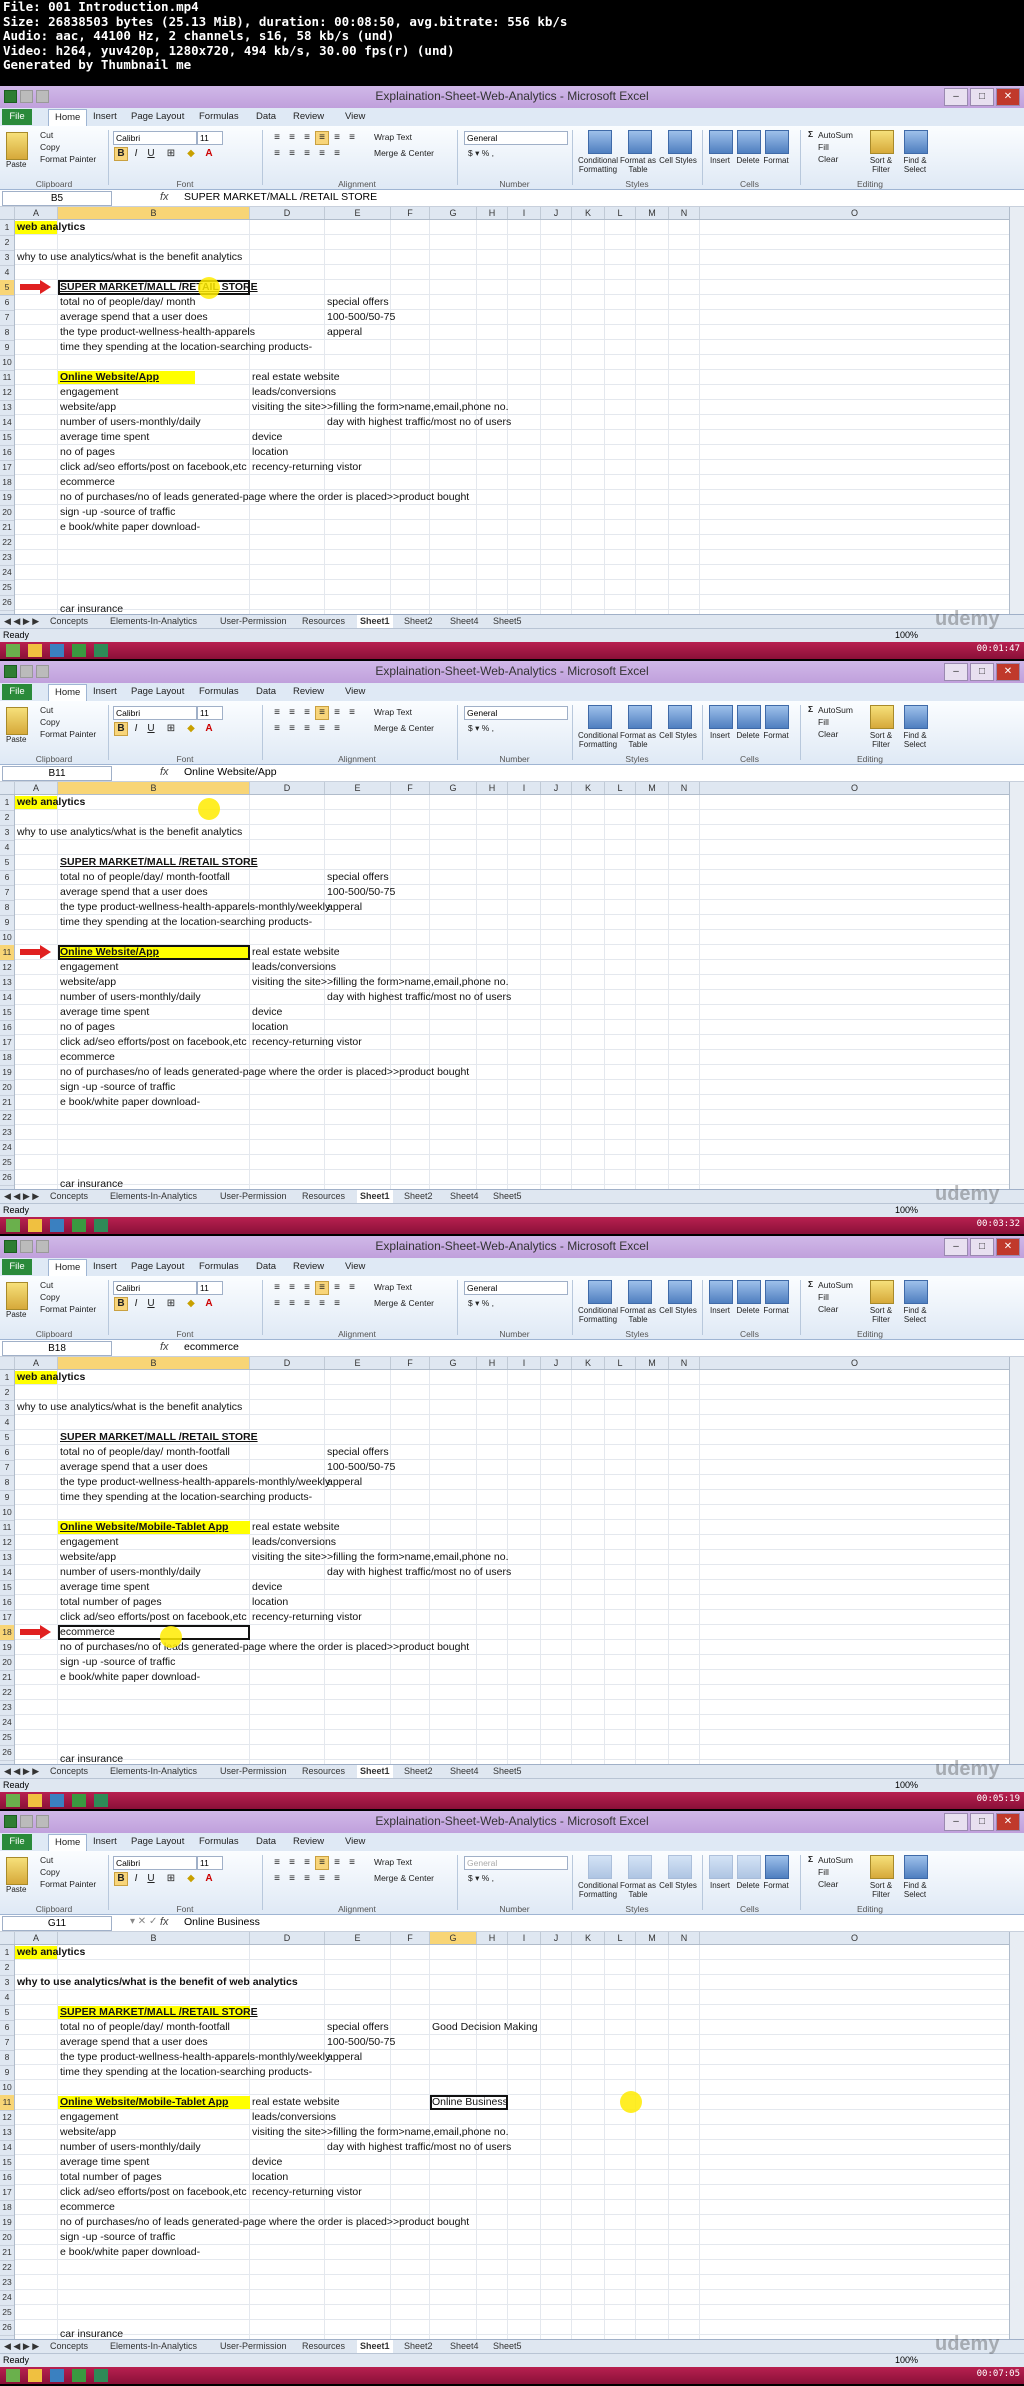 The width and height of the screenshot is (1024, 2386). Describe the element at coordinates (50, 722) in the screenshot. I see `copy-button: Copy` at that location.